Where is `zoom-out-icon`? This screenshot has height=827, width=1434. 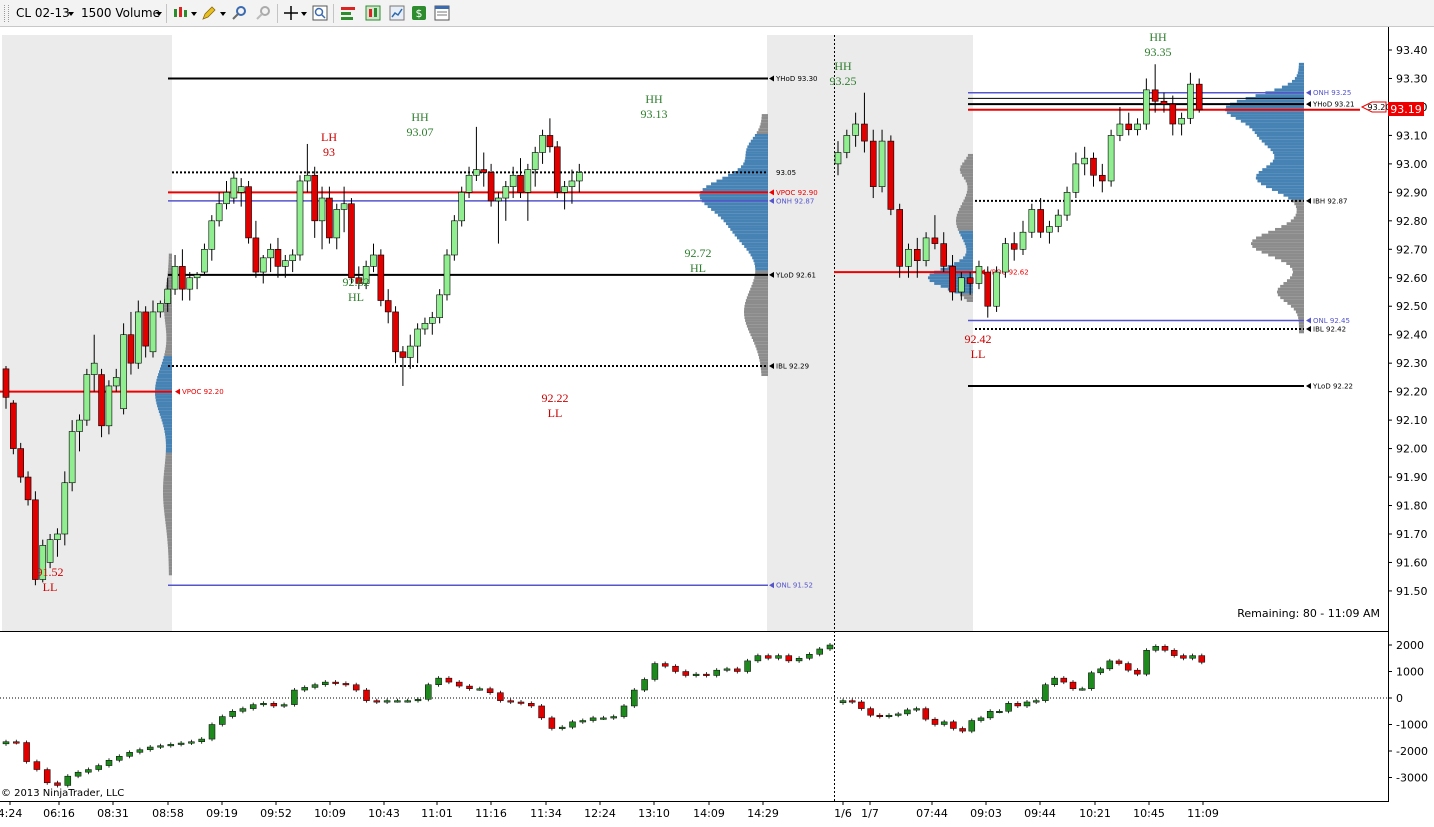 zoom-out-icon is located at coordinates (263, 13).